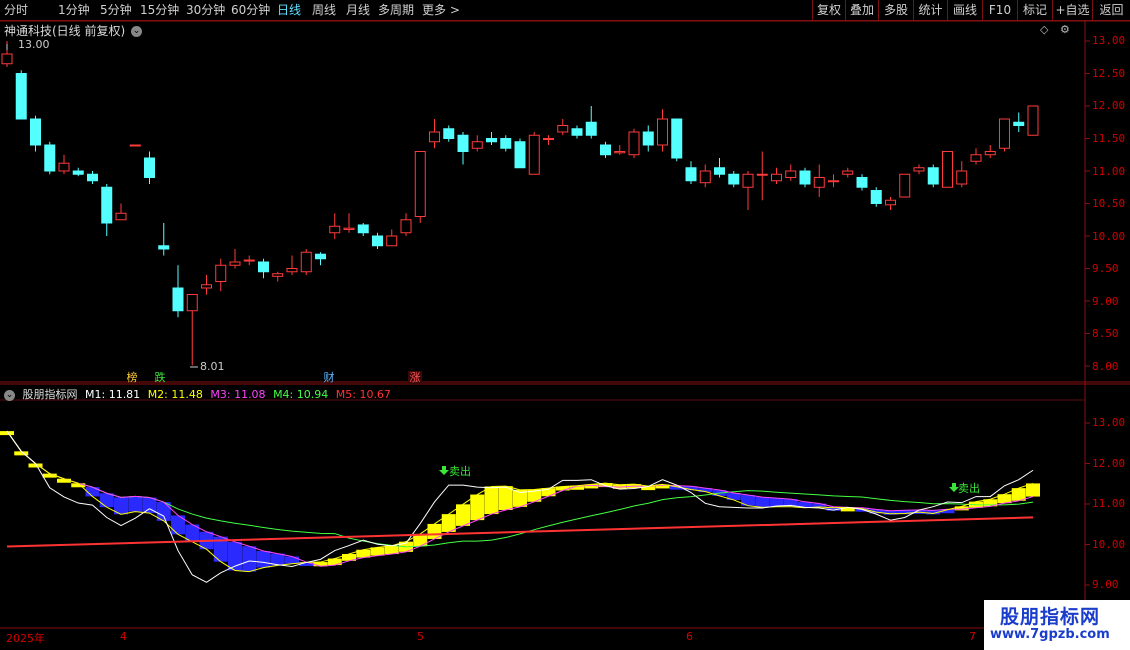 Image resolution: width=1130 pixels, height=650 pixels. Describe the element at coordinates (1044, 29) in the screenshot. I see `diamond-icon: ◇` at that location.